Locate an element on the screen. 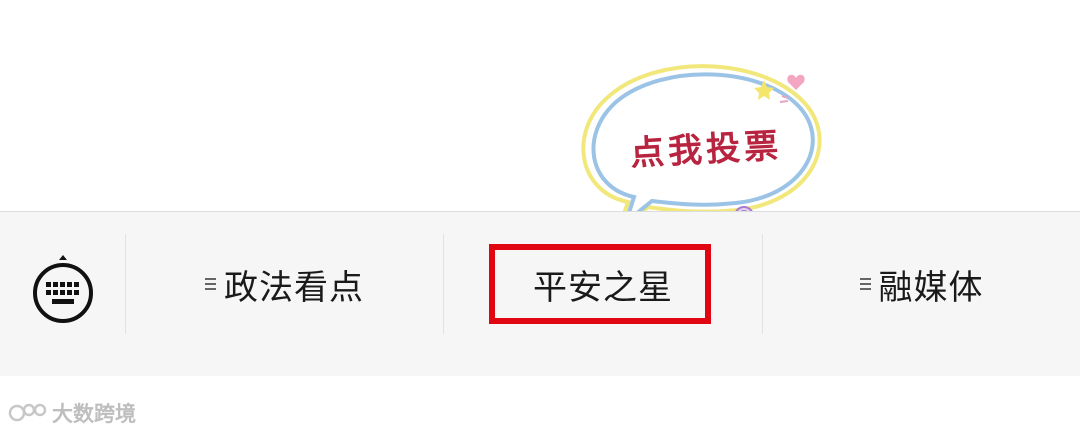  keyboard-icon is located at coordinates (63, 289).